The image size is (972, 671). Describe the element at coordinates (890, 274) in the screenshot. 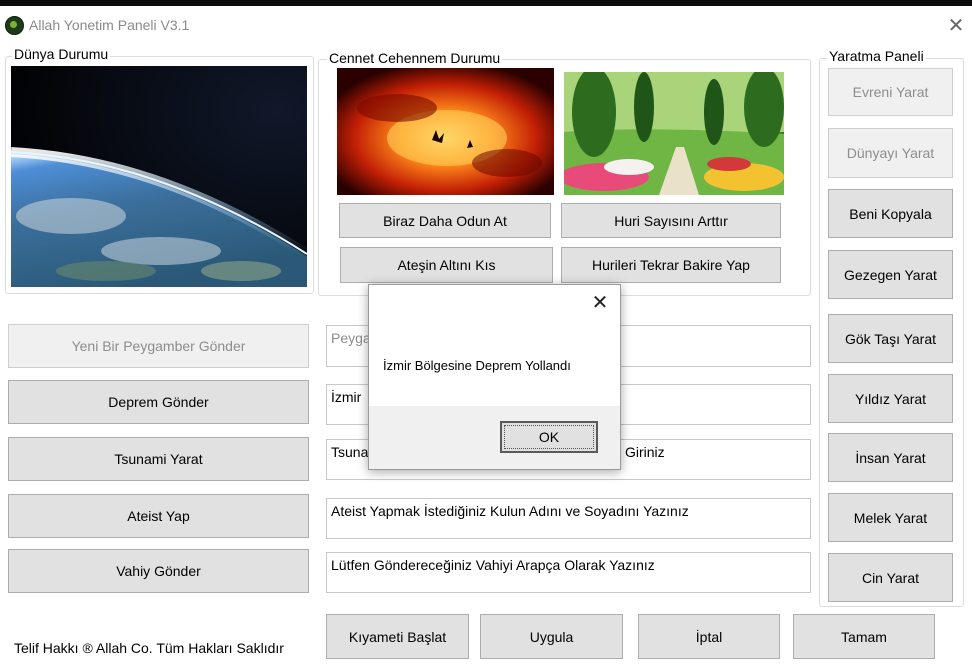

I see `create-planet-button: Gezegen Yarat` at that location.